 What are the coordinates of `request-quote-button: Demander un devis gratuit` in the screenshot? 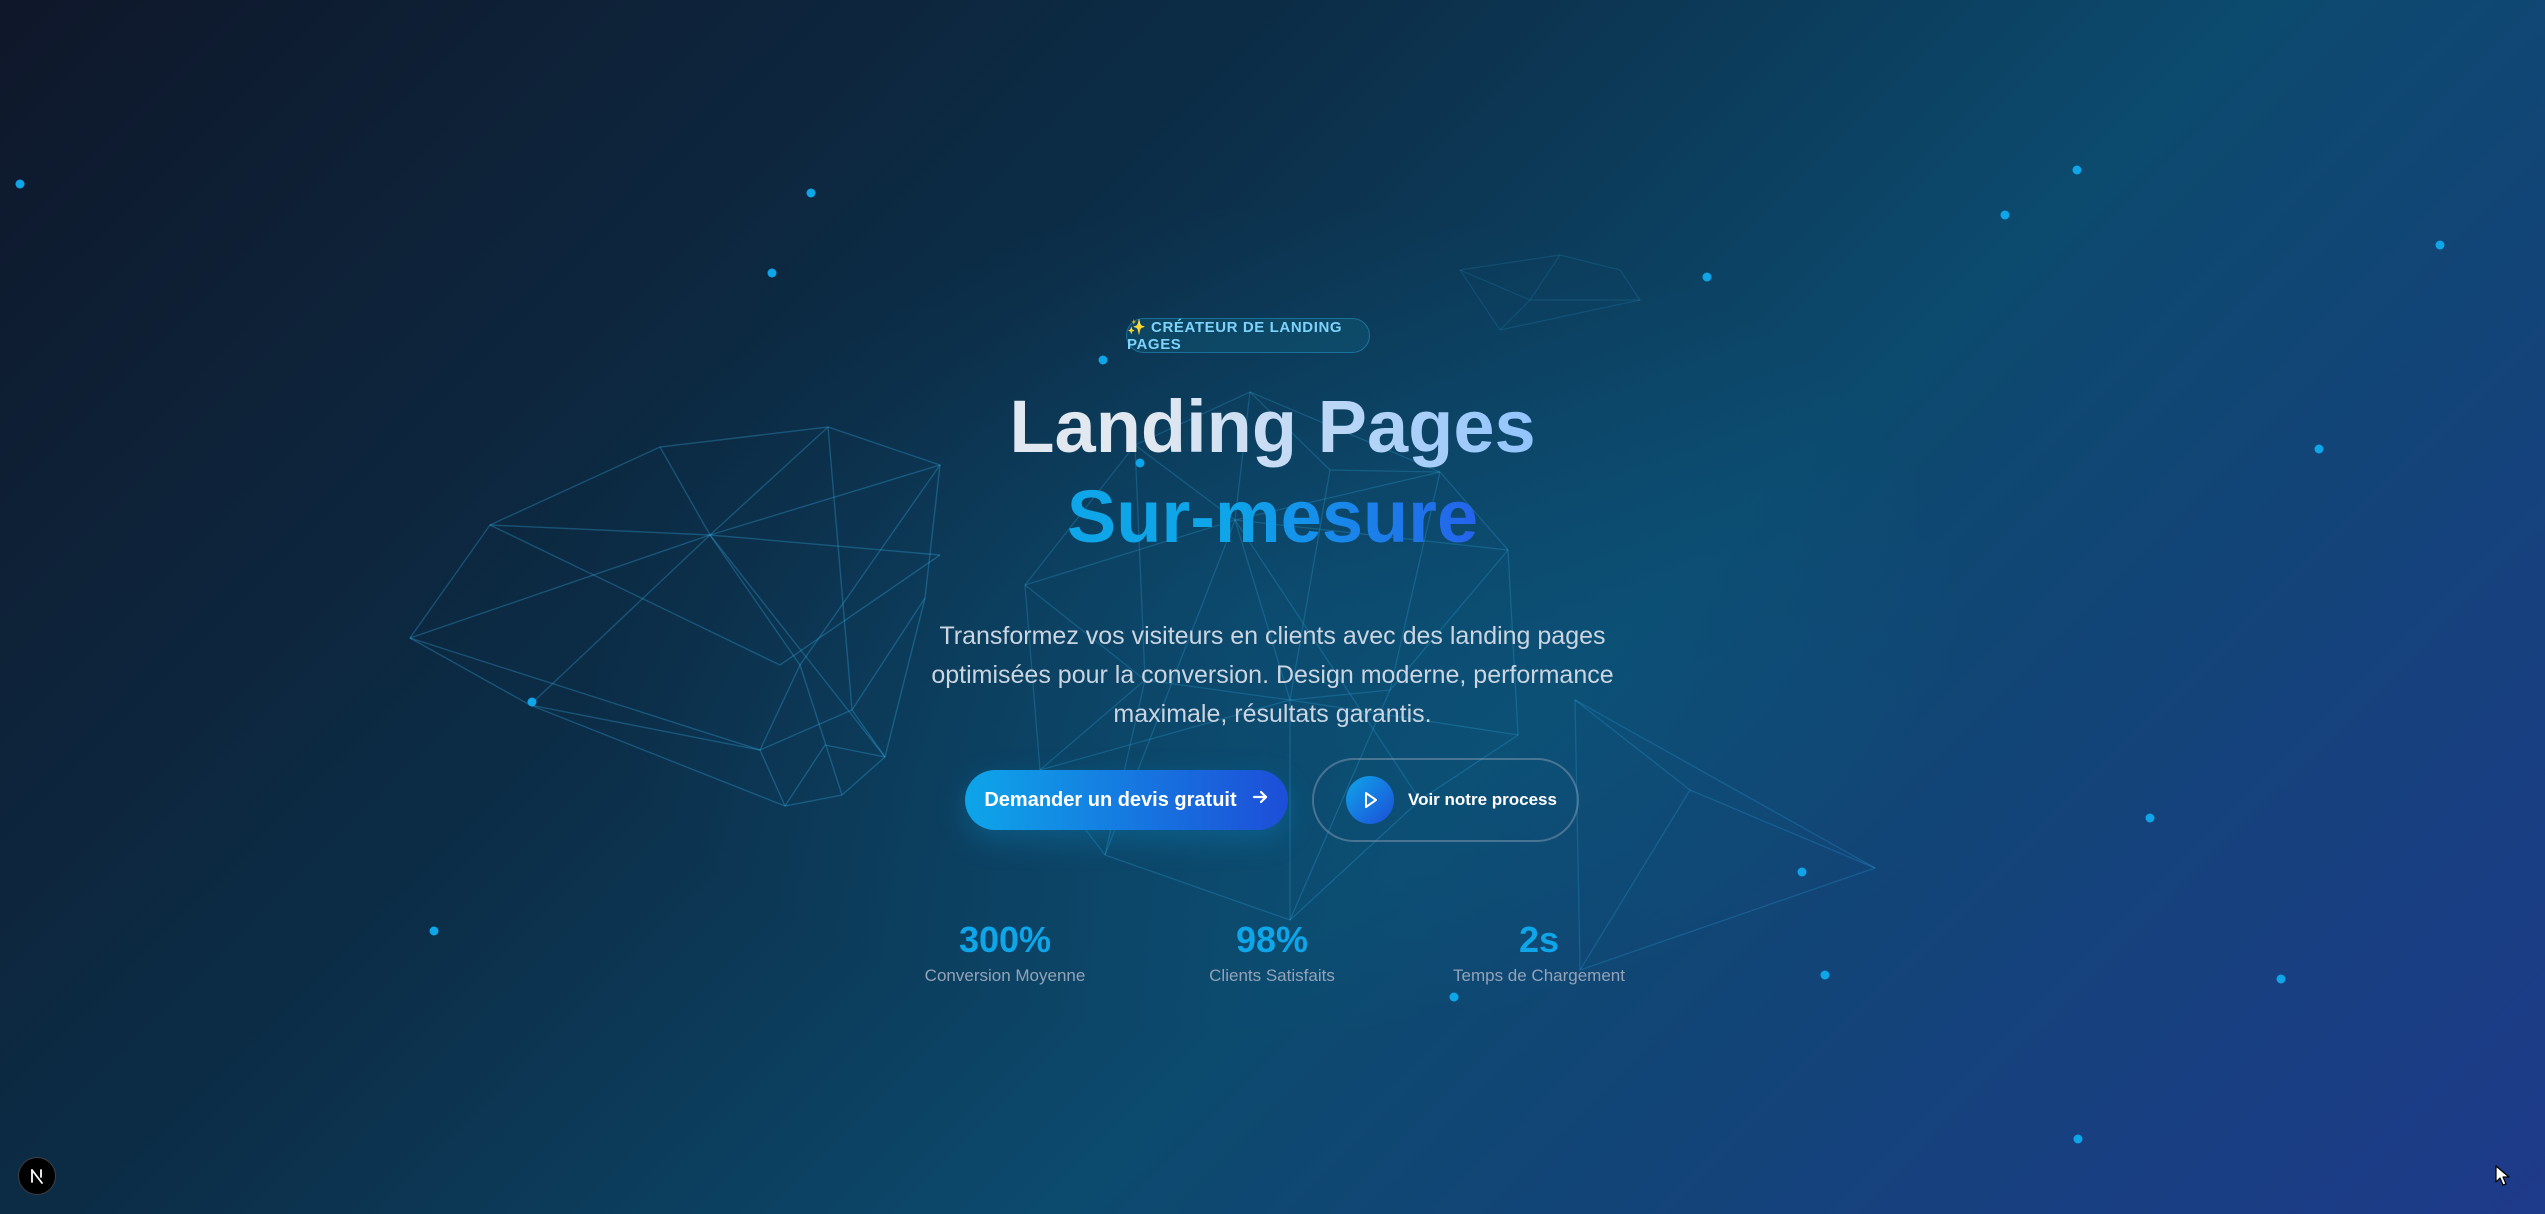 It's located at (1126, 800).